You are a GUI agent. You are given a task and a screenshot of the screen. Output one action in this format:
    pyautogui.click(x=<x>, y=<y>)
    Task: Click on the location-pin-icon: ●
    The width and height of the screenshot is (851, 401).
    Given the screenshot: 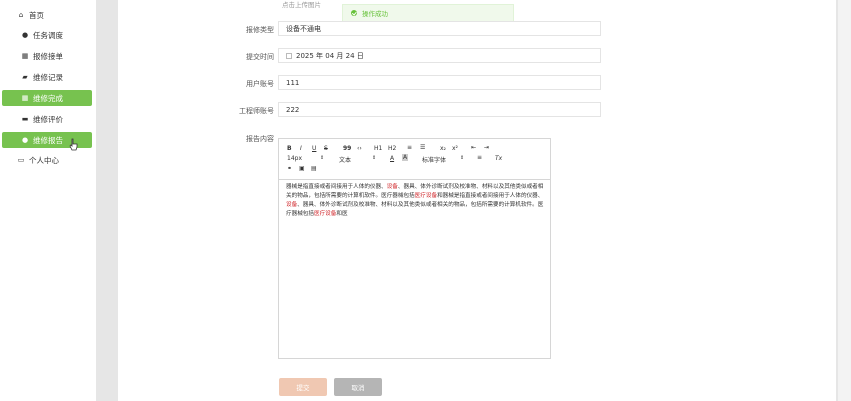 What is the action you would take?
    pyautogui.click(x=25, y=35)
    